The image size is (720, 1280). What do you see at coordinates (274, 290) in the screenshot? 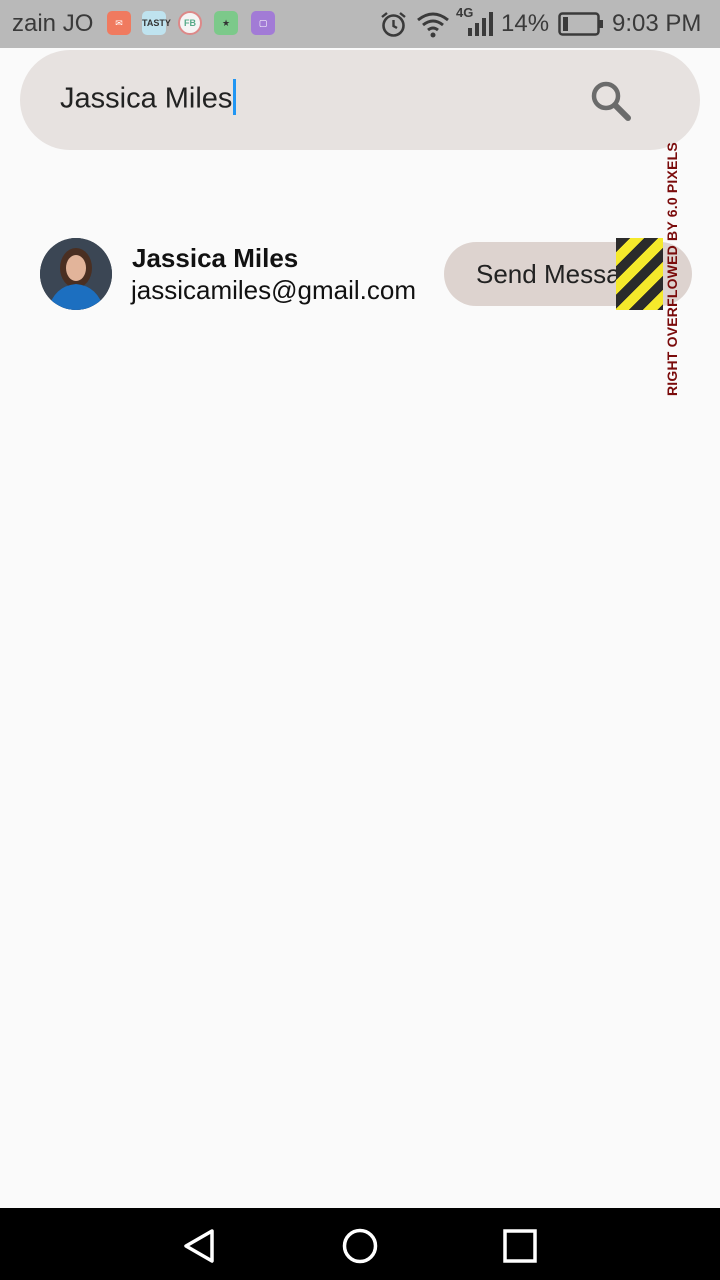
I see `contact-email: jassicamiles@gmail.com` at bounding box center [274, 290].